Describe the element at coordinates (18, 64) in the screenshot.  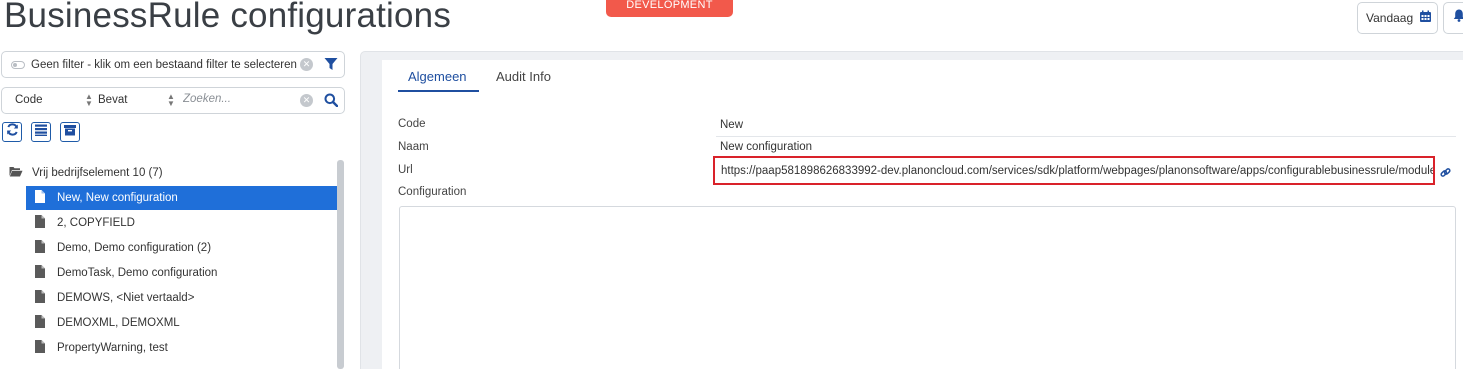
I see `filter-toggle-icon` at that location.